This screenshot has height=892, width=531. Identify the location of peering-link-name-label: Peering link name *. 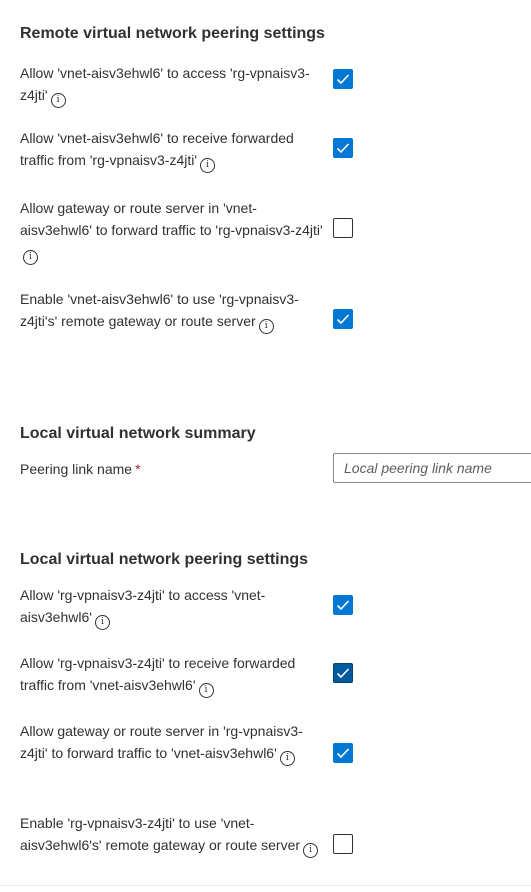
(80, 469).